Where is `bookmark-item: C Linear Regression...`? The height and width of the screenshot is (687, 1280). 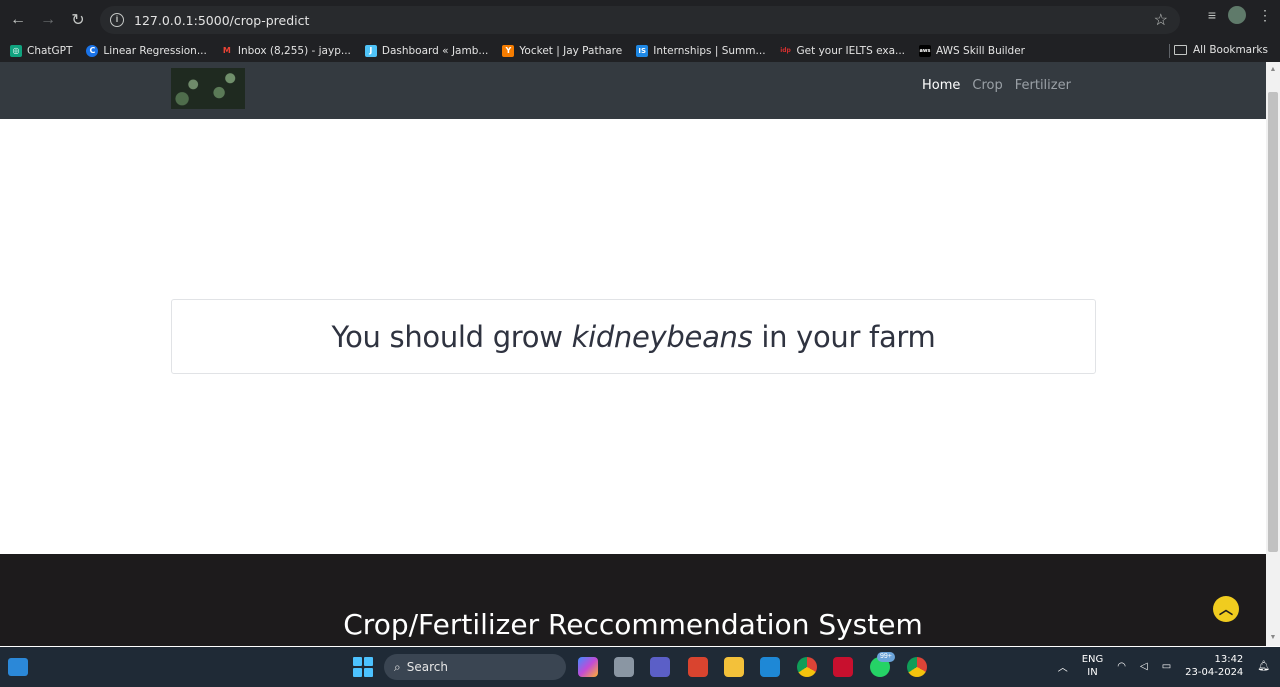
bookmark-item: C Linear Regression... is located at coordinates (146, 51).